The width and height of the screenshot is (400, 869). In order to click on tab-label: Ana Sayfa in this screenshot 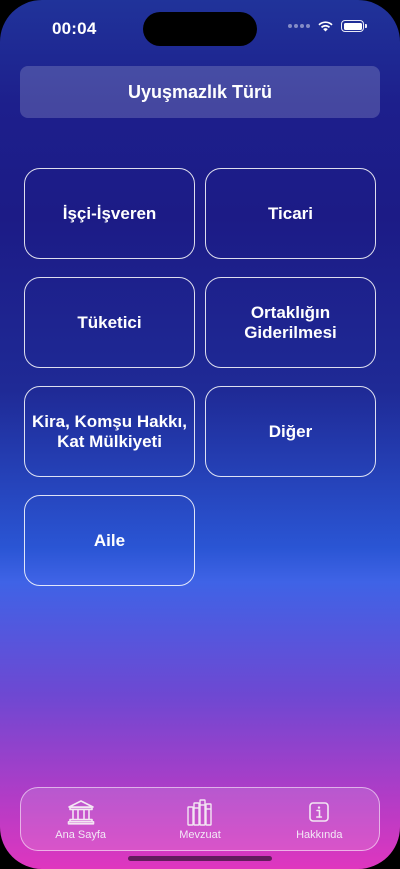, I will do `click(81, 834)`.